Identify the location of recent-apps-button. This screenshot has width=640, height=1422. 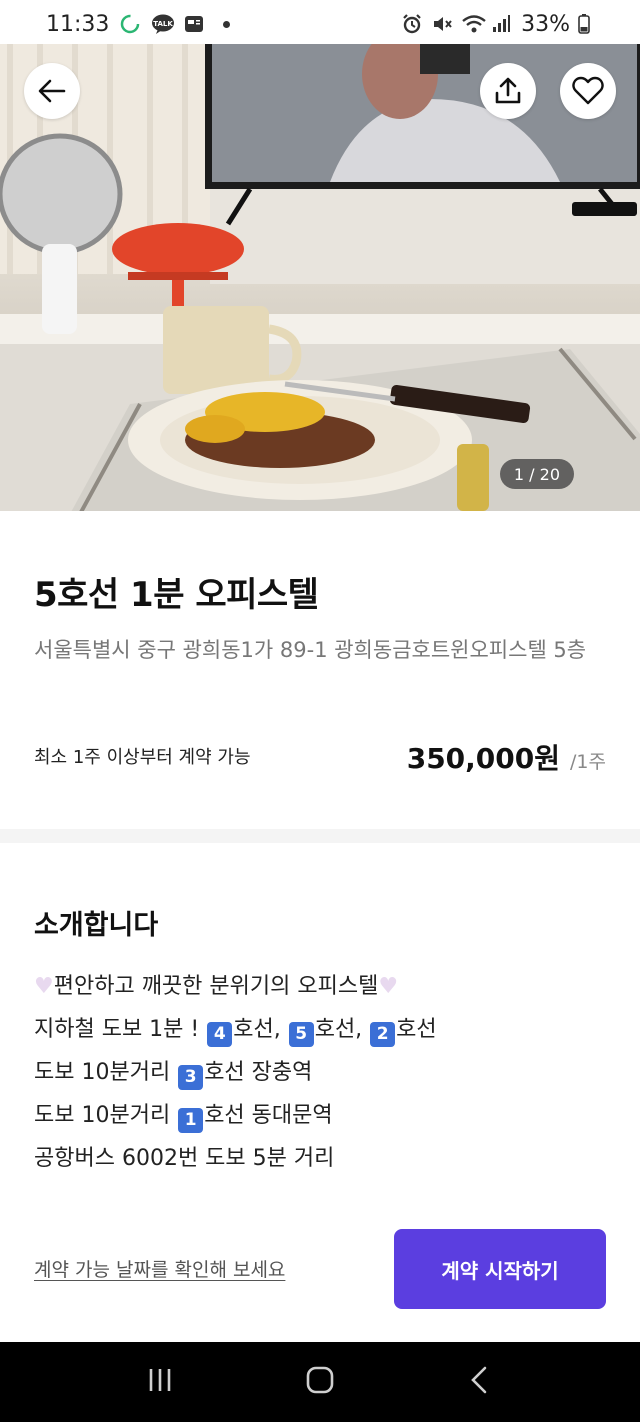
(160, 1382).